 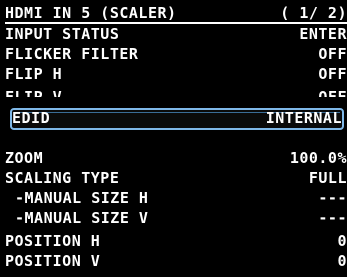 What do you see at coordinates (72, 54) in the screenshot?
I see `menu-item-label: FLICKER FILTER` at bounding box center [72, 54].